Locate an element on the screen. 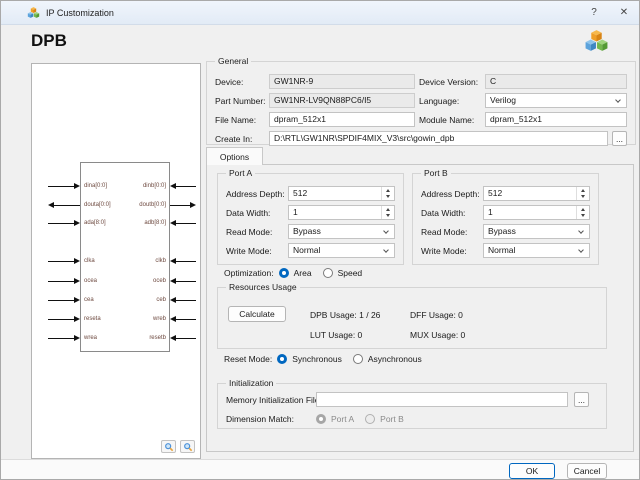  optimization-speed-label: Speed is located at coordinates (350, 273).